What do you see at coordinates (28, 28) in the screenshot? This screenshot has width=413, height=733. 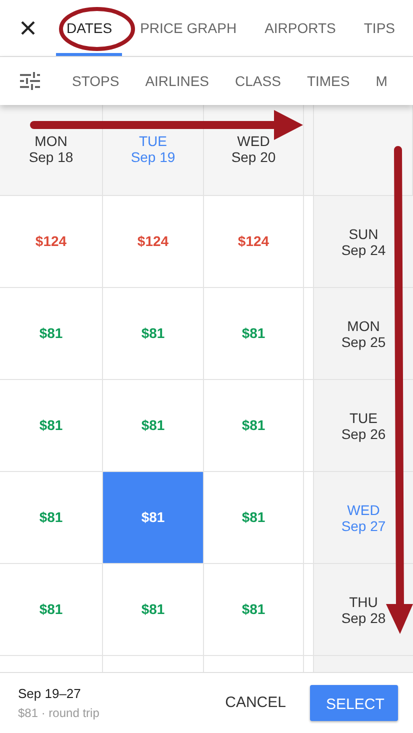 I see `close-icon` at bounding box center [28, 28].